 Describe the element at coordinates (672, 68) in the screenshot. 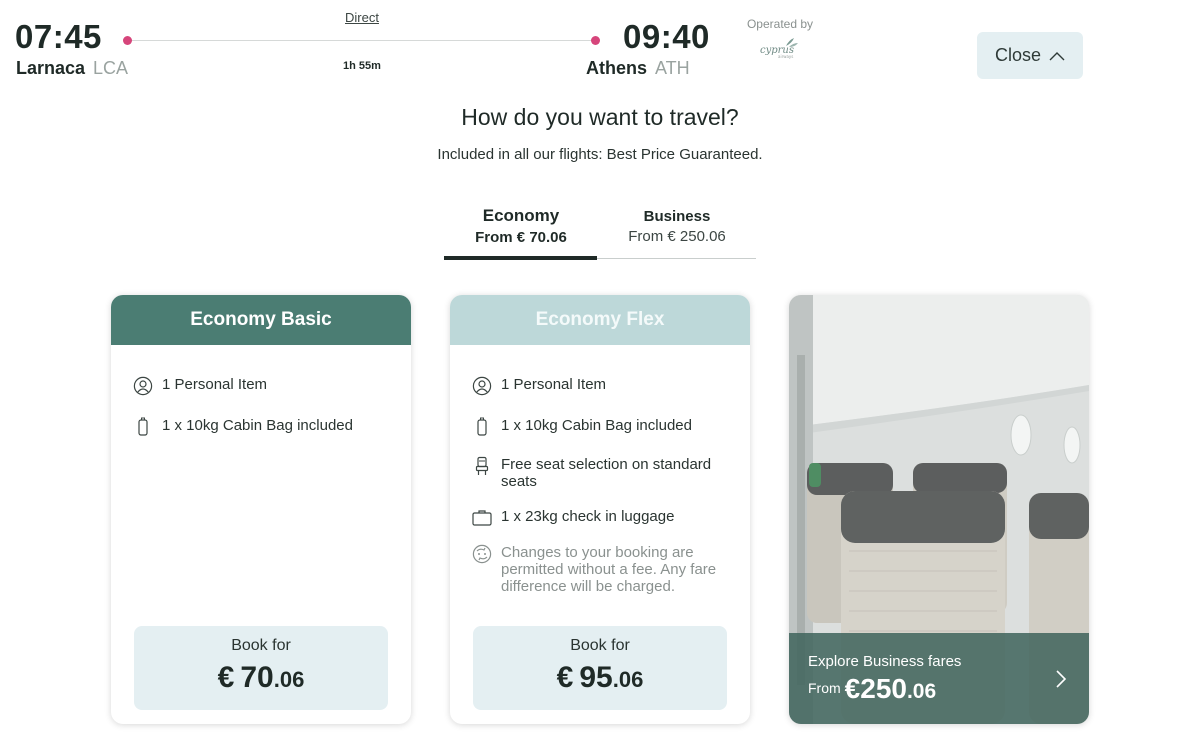

I see `arrival-airport-code: ATH` at that location.